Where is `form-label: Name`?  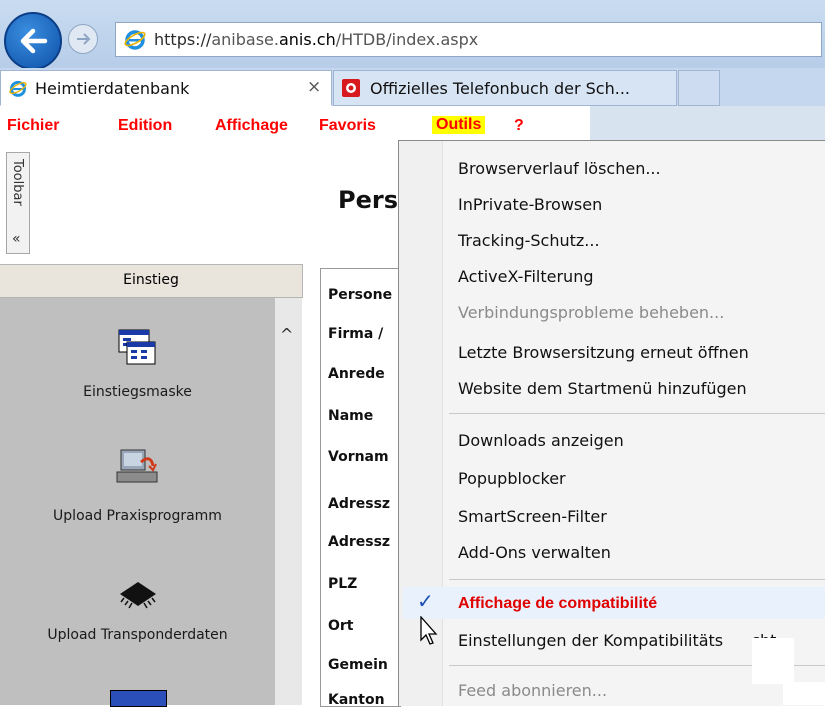 form-label: Name is located at coordinates (351, 416).